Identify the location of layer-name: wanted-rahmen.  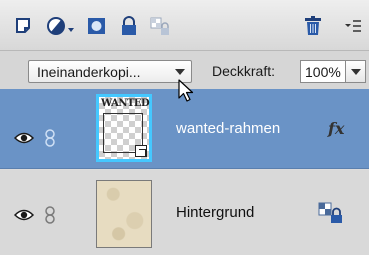
(228, 128).